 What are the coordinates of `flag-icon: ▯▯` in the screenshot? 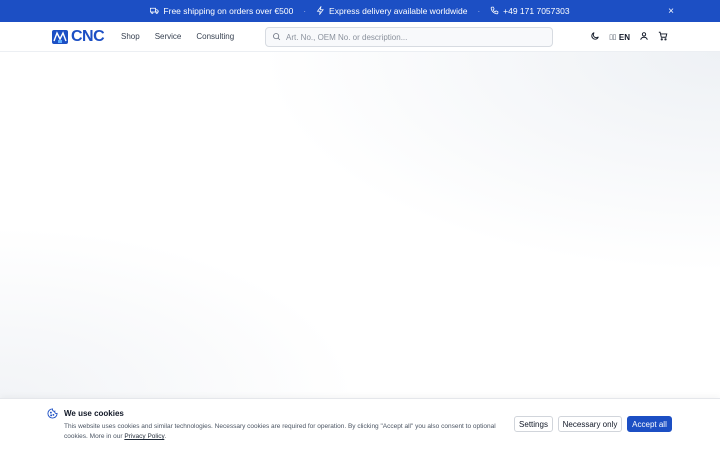 It's located at (612, 37).